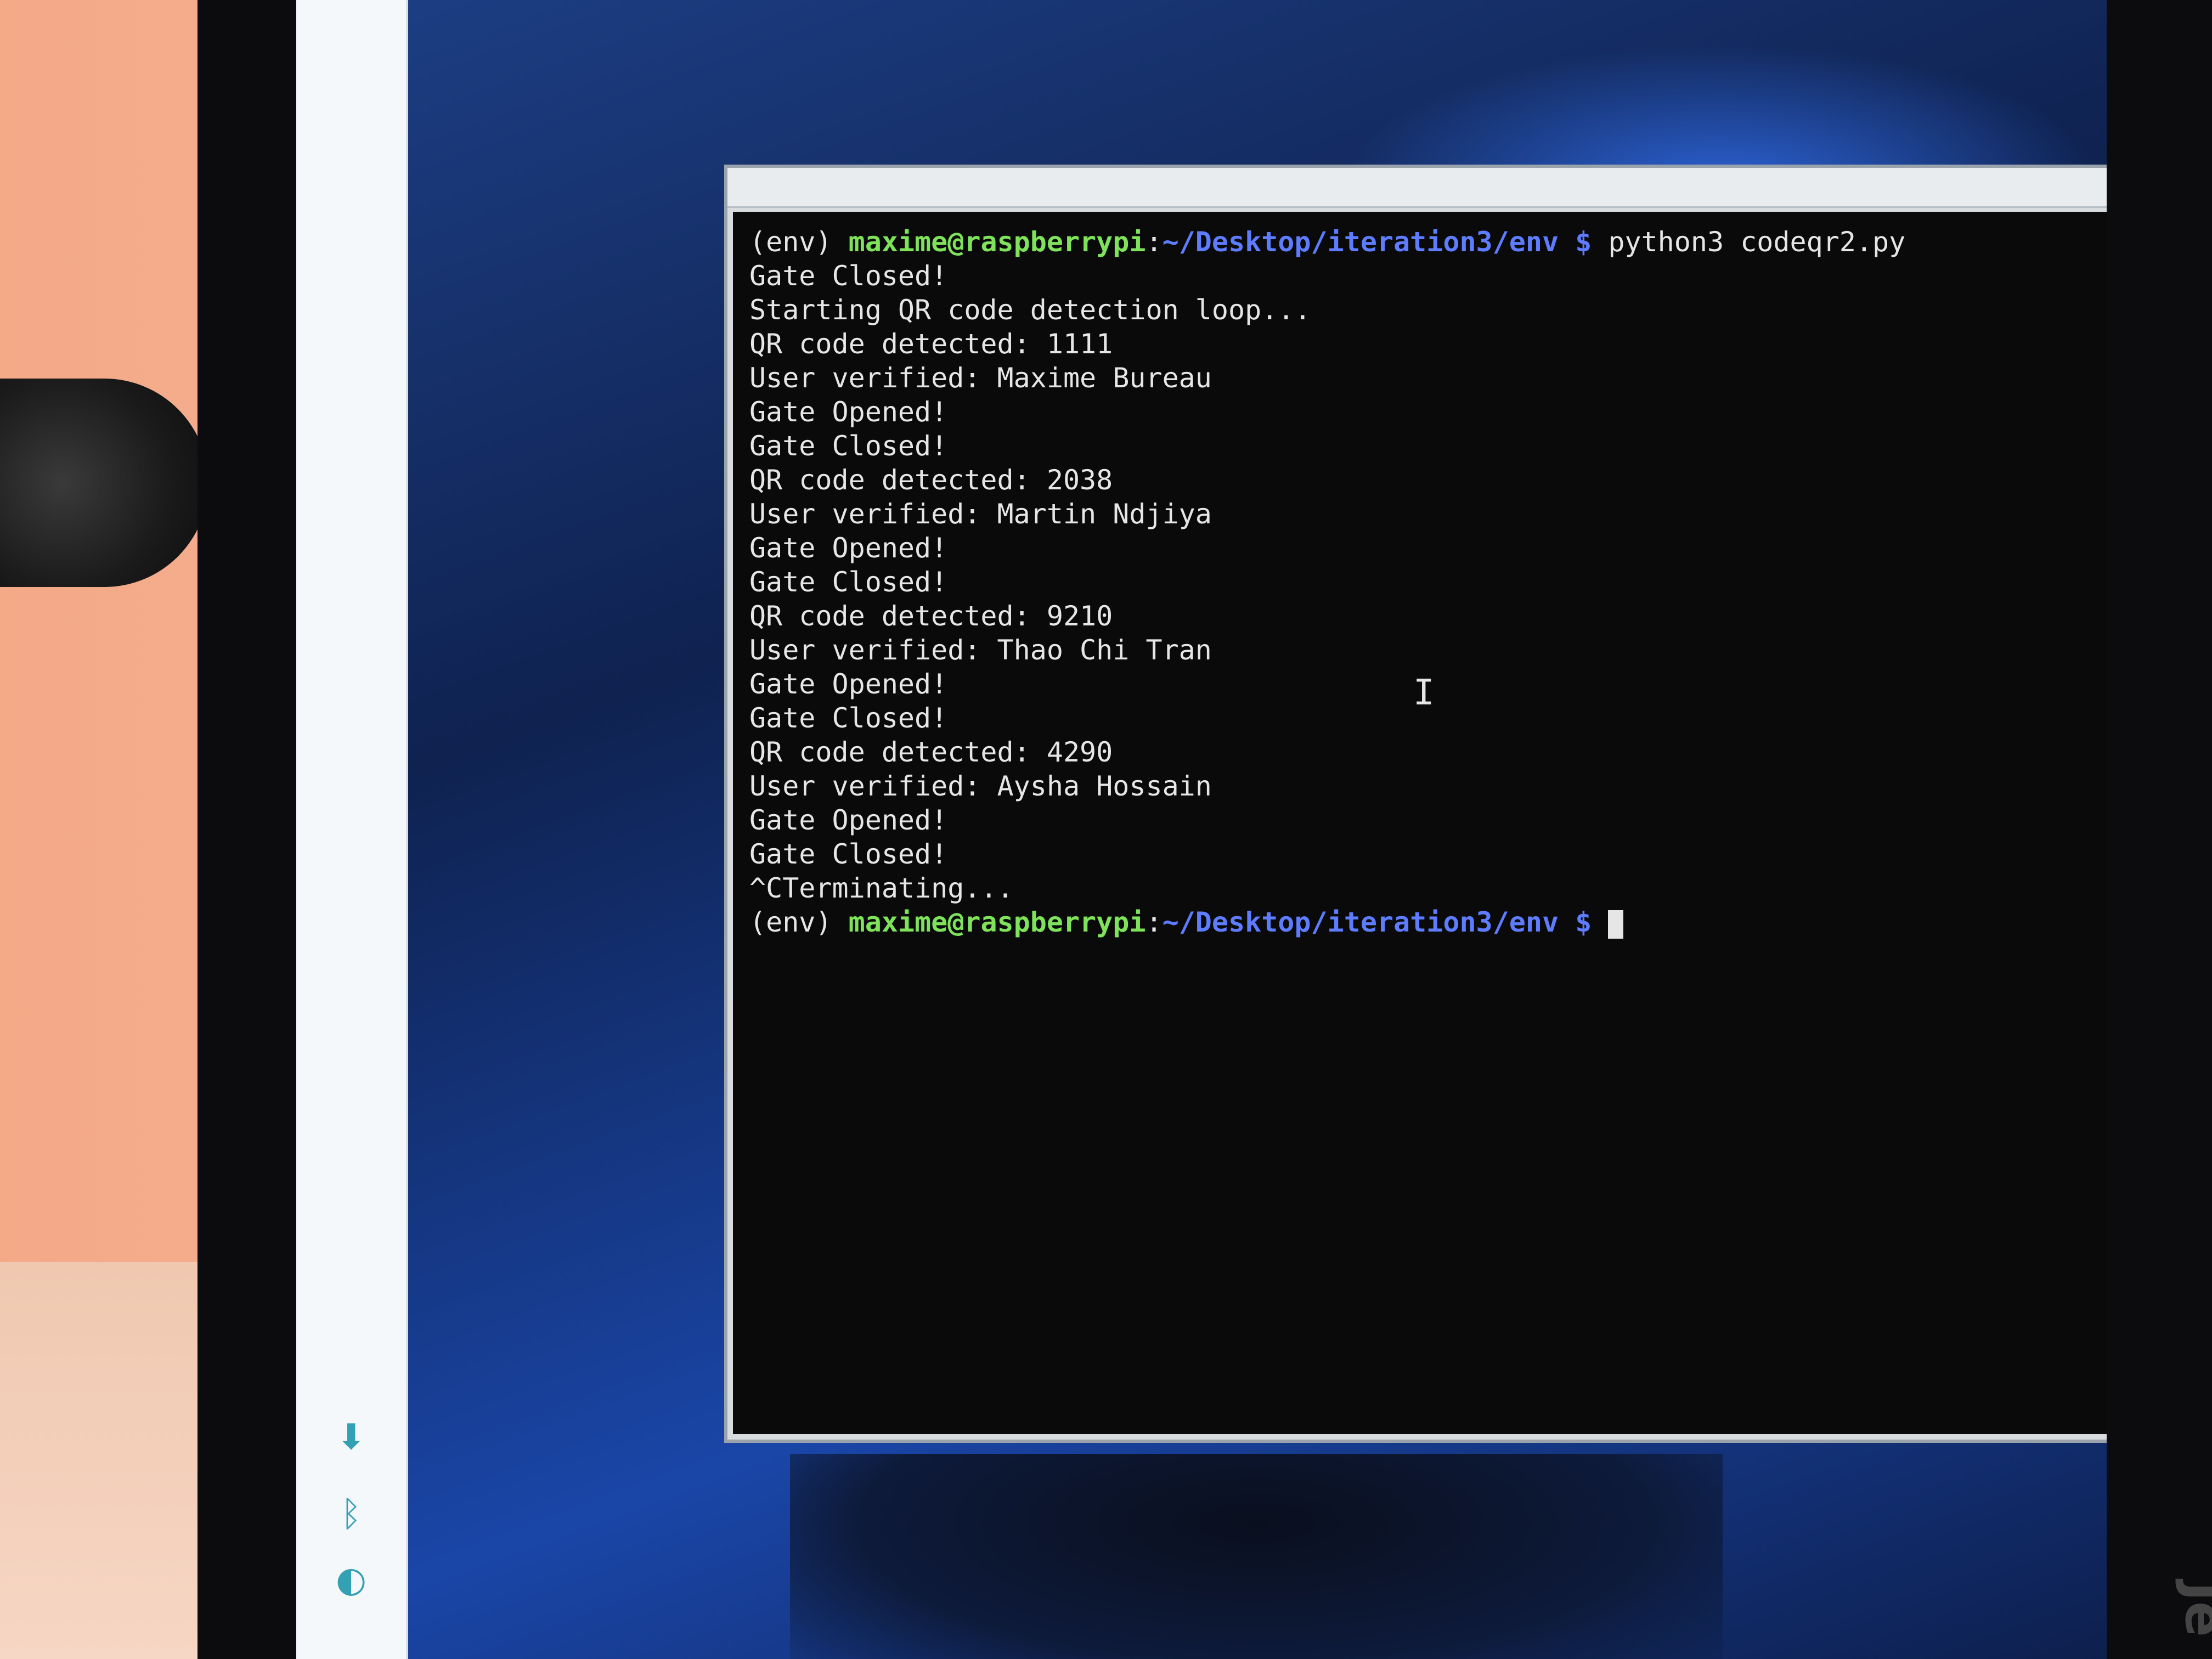 Image resolution: width=2212 pixels, height=1659 pixels. Describe the element at coordinates (931, 480) in the screenshot. I see `output-line: QR code detected: 2038` at that location.